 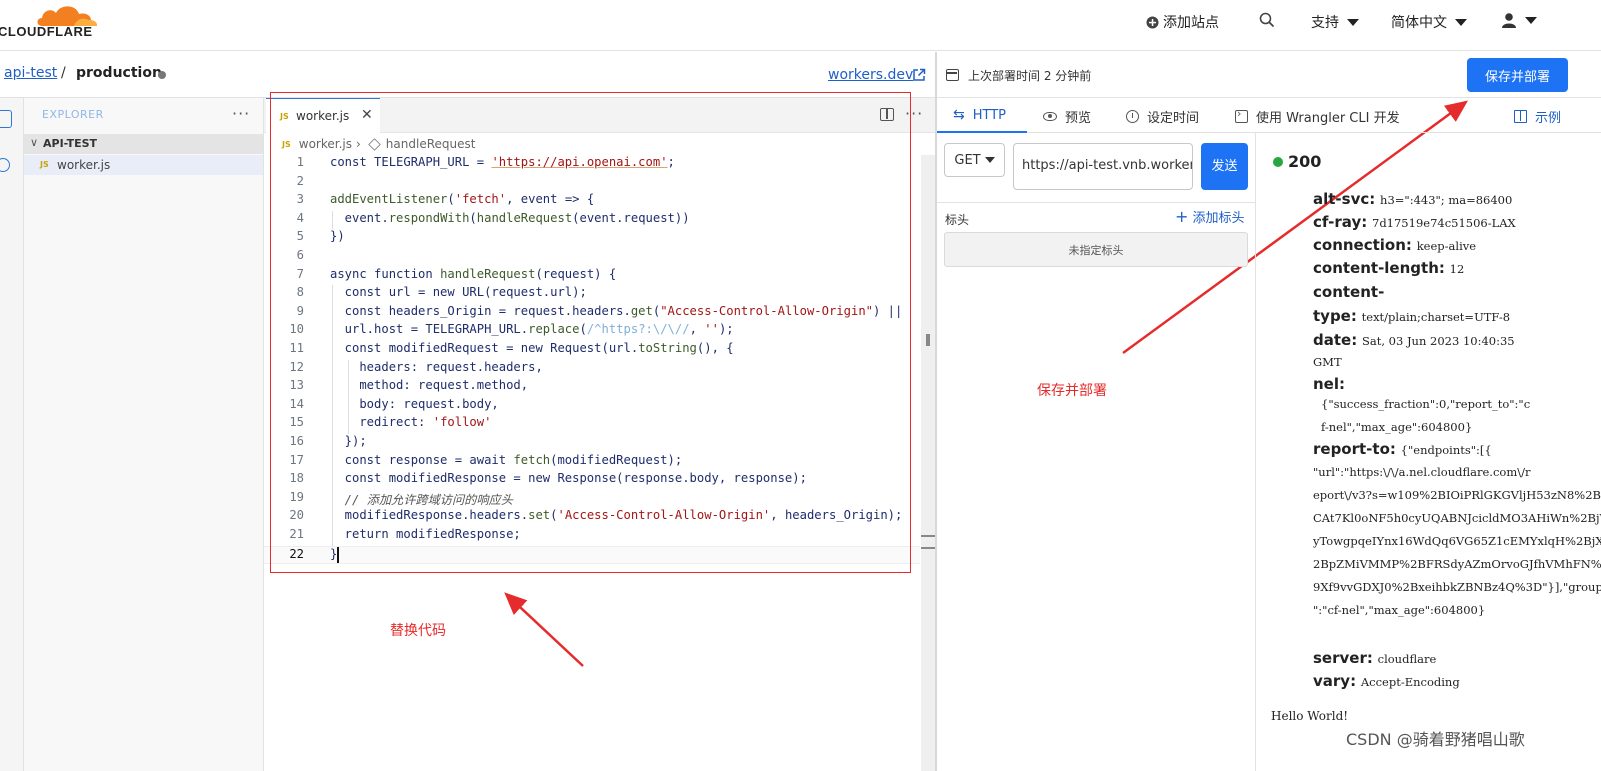 What do you see at coordinates (592, 536) in the screenshot?
I see `code-line: 21 return modifiedResponse;` at bounding box center [592, 536].